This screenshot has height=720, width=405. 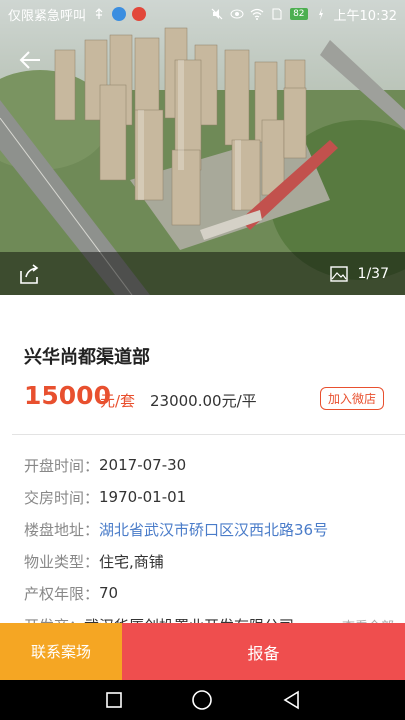 I want to click on total-price-unit: 元/套, so click(x=118, y=401).